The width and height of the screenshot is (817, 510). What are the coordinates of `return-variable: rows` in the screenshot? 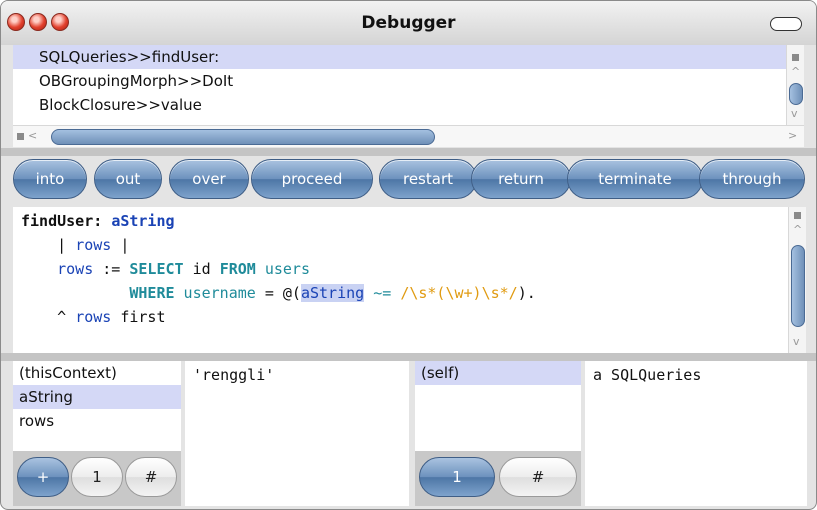 It's located at (93, 317).